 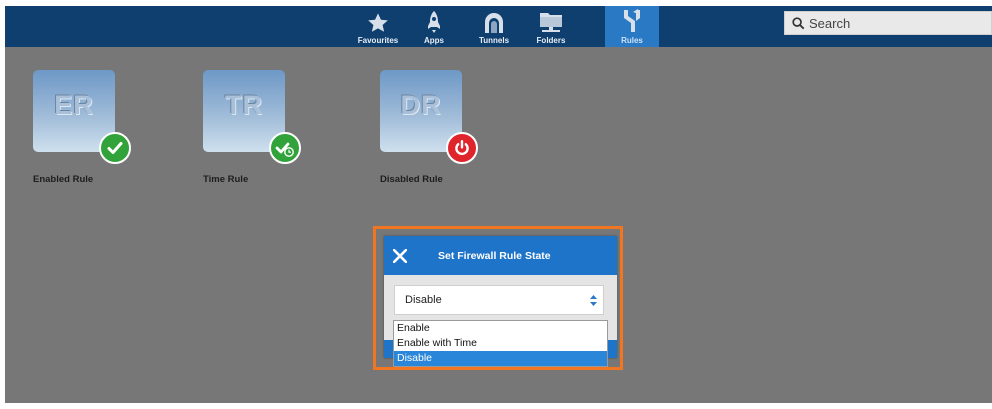 I want to click on option-enable: Enable, so click(x=500, y=328).